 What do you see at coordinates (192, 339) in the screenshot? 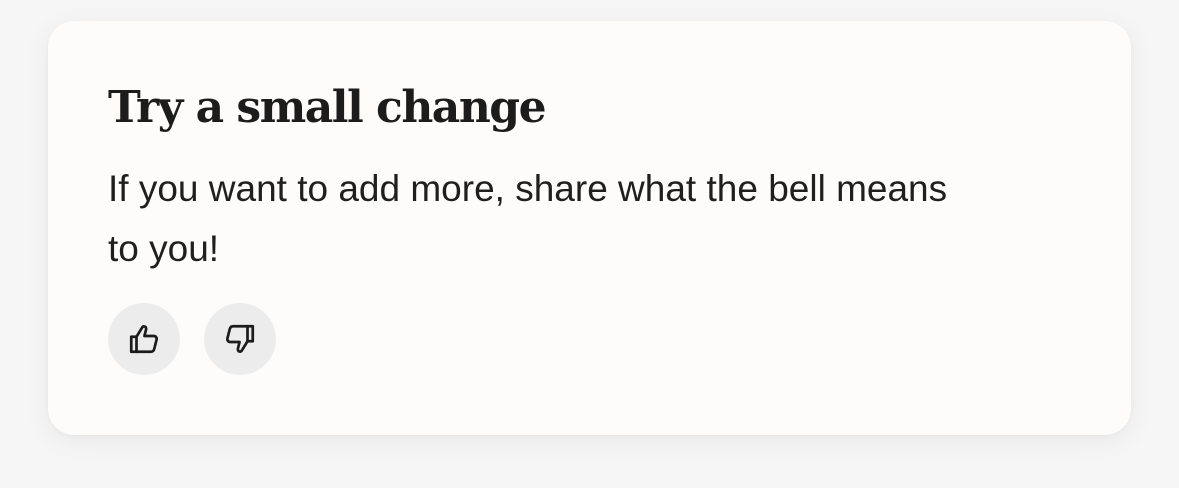
I see `feedback-actions` at bounding box center [192, 339].